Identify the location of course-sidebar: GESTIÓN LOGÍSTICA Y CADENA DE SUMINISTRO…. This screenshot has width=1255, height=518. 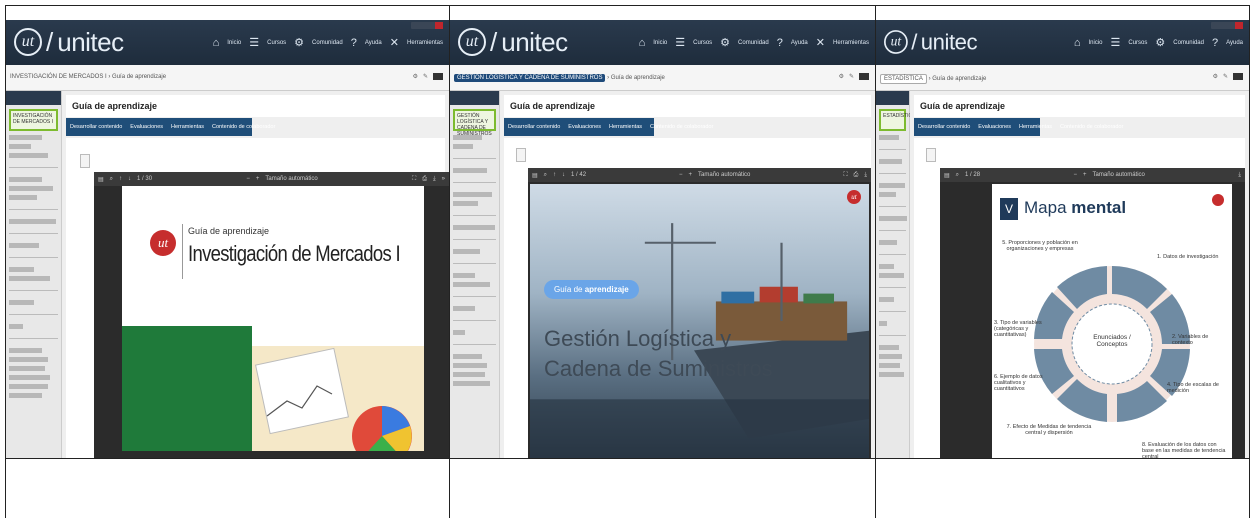
(475, 274).